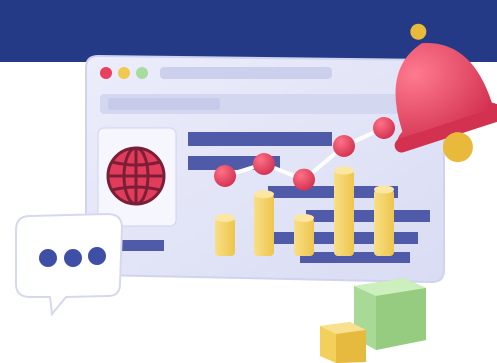  I want to click on tab-bar, so click(246, 73).